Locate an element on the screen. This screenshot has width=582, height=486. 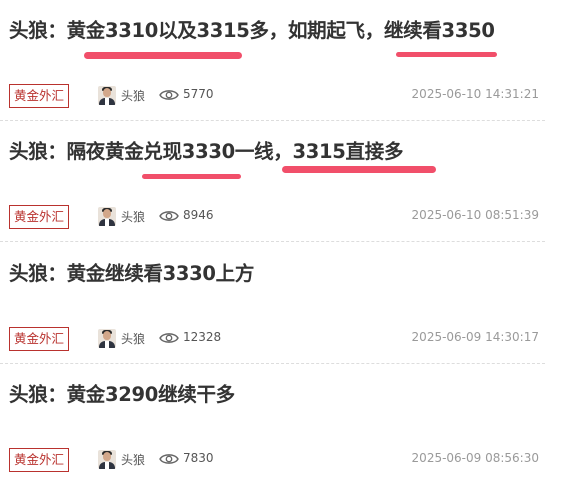
view-count: 7830 is located at coordinates (198, 458).